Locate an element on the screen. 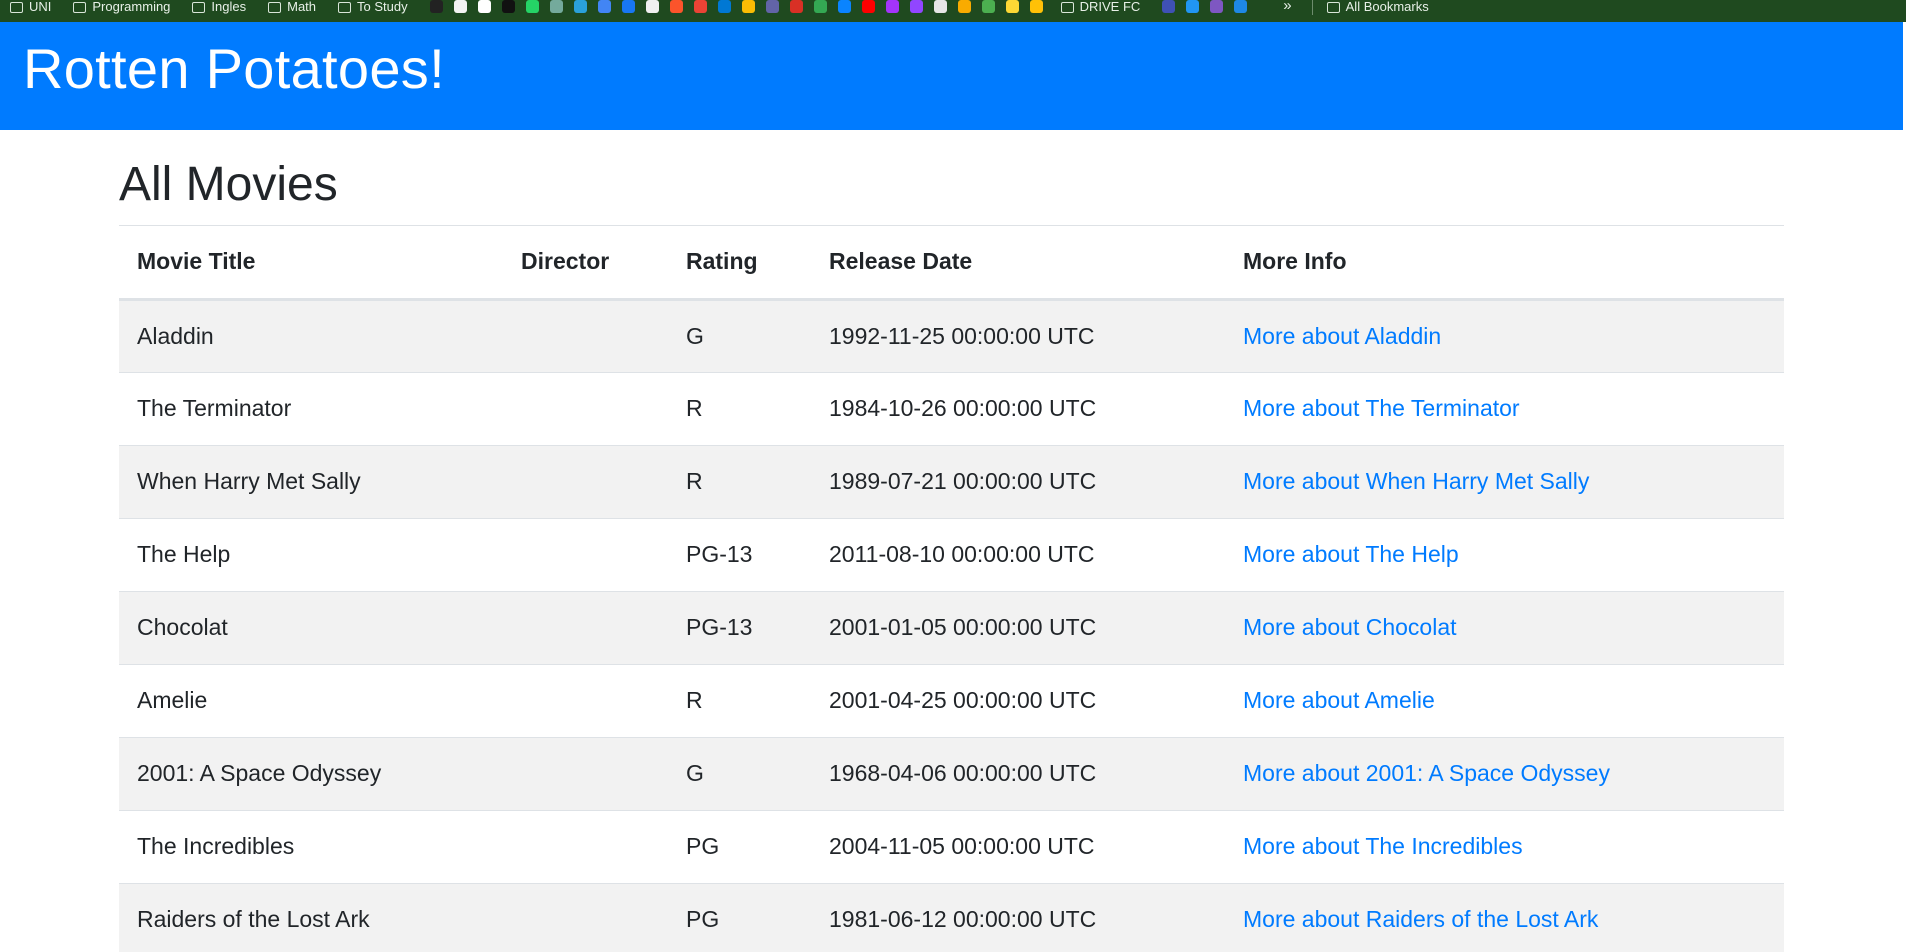 The width and height of the screenshot is (1906, 952). movie-more-info-cell: More about Raiders of the Lost Ark is located at coordinates (1504, 917).